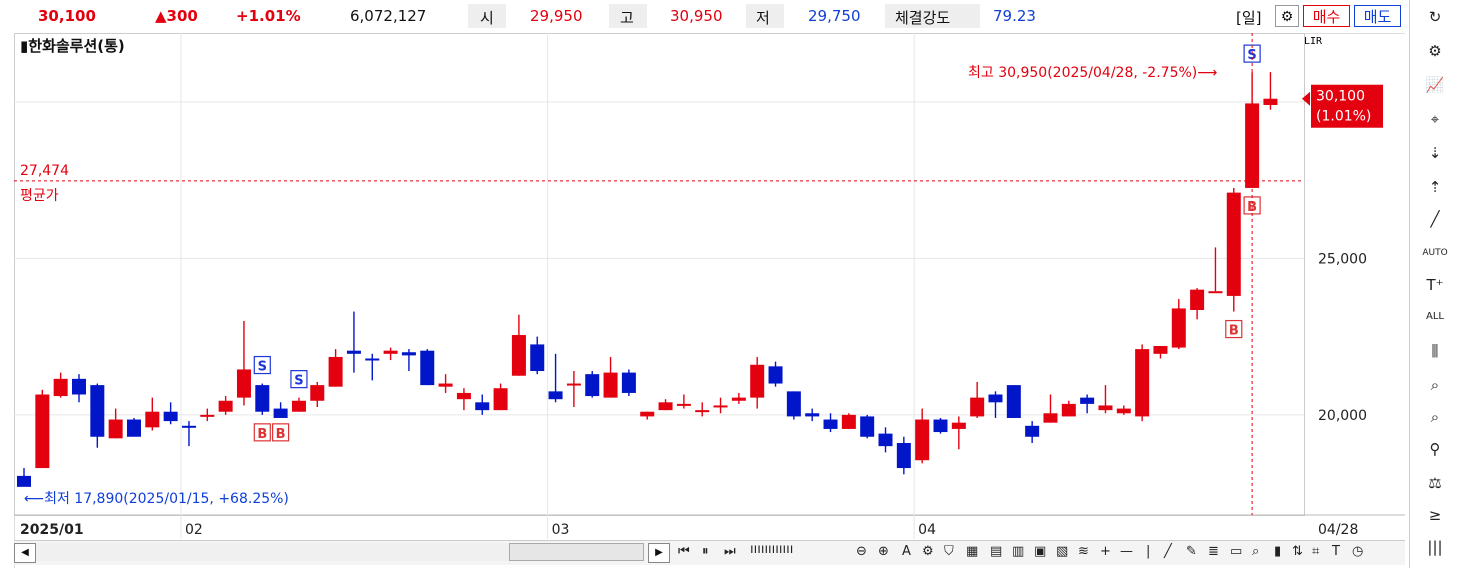 The height and width of the screenshot is (568, 1459). What do you see at coordinates (1191, 551) in the screenshot?
I see `draw-tool-icon: ✎` at bounding box center [1191, 551].